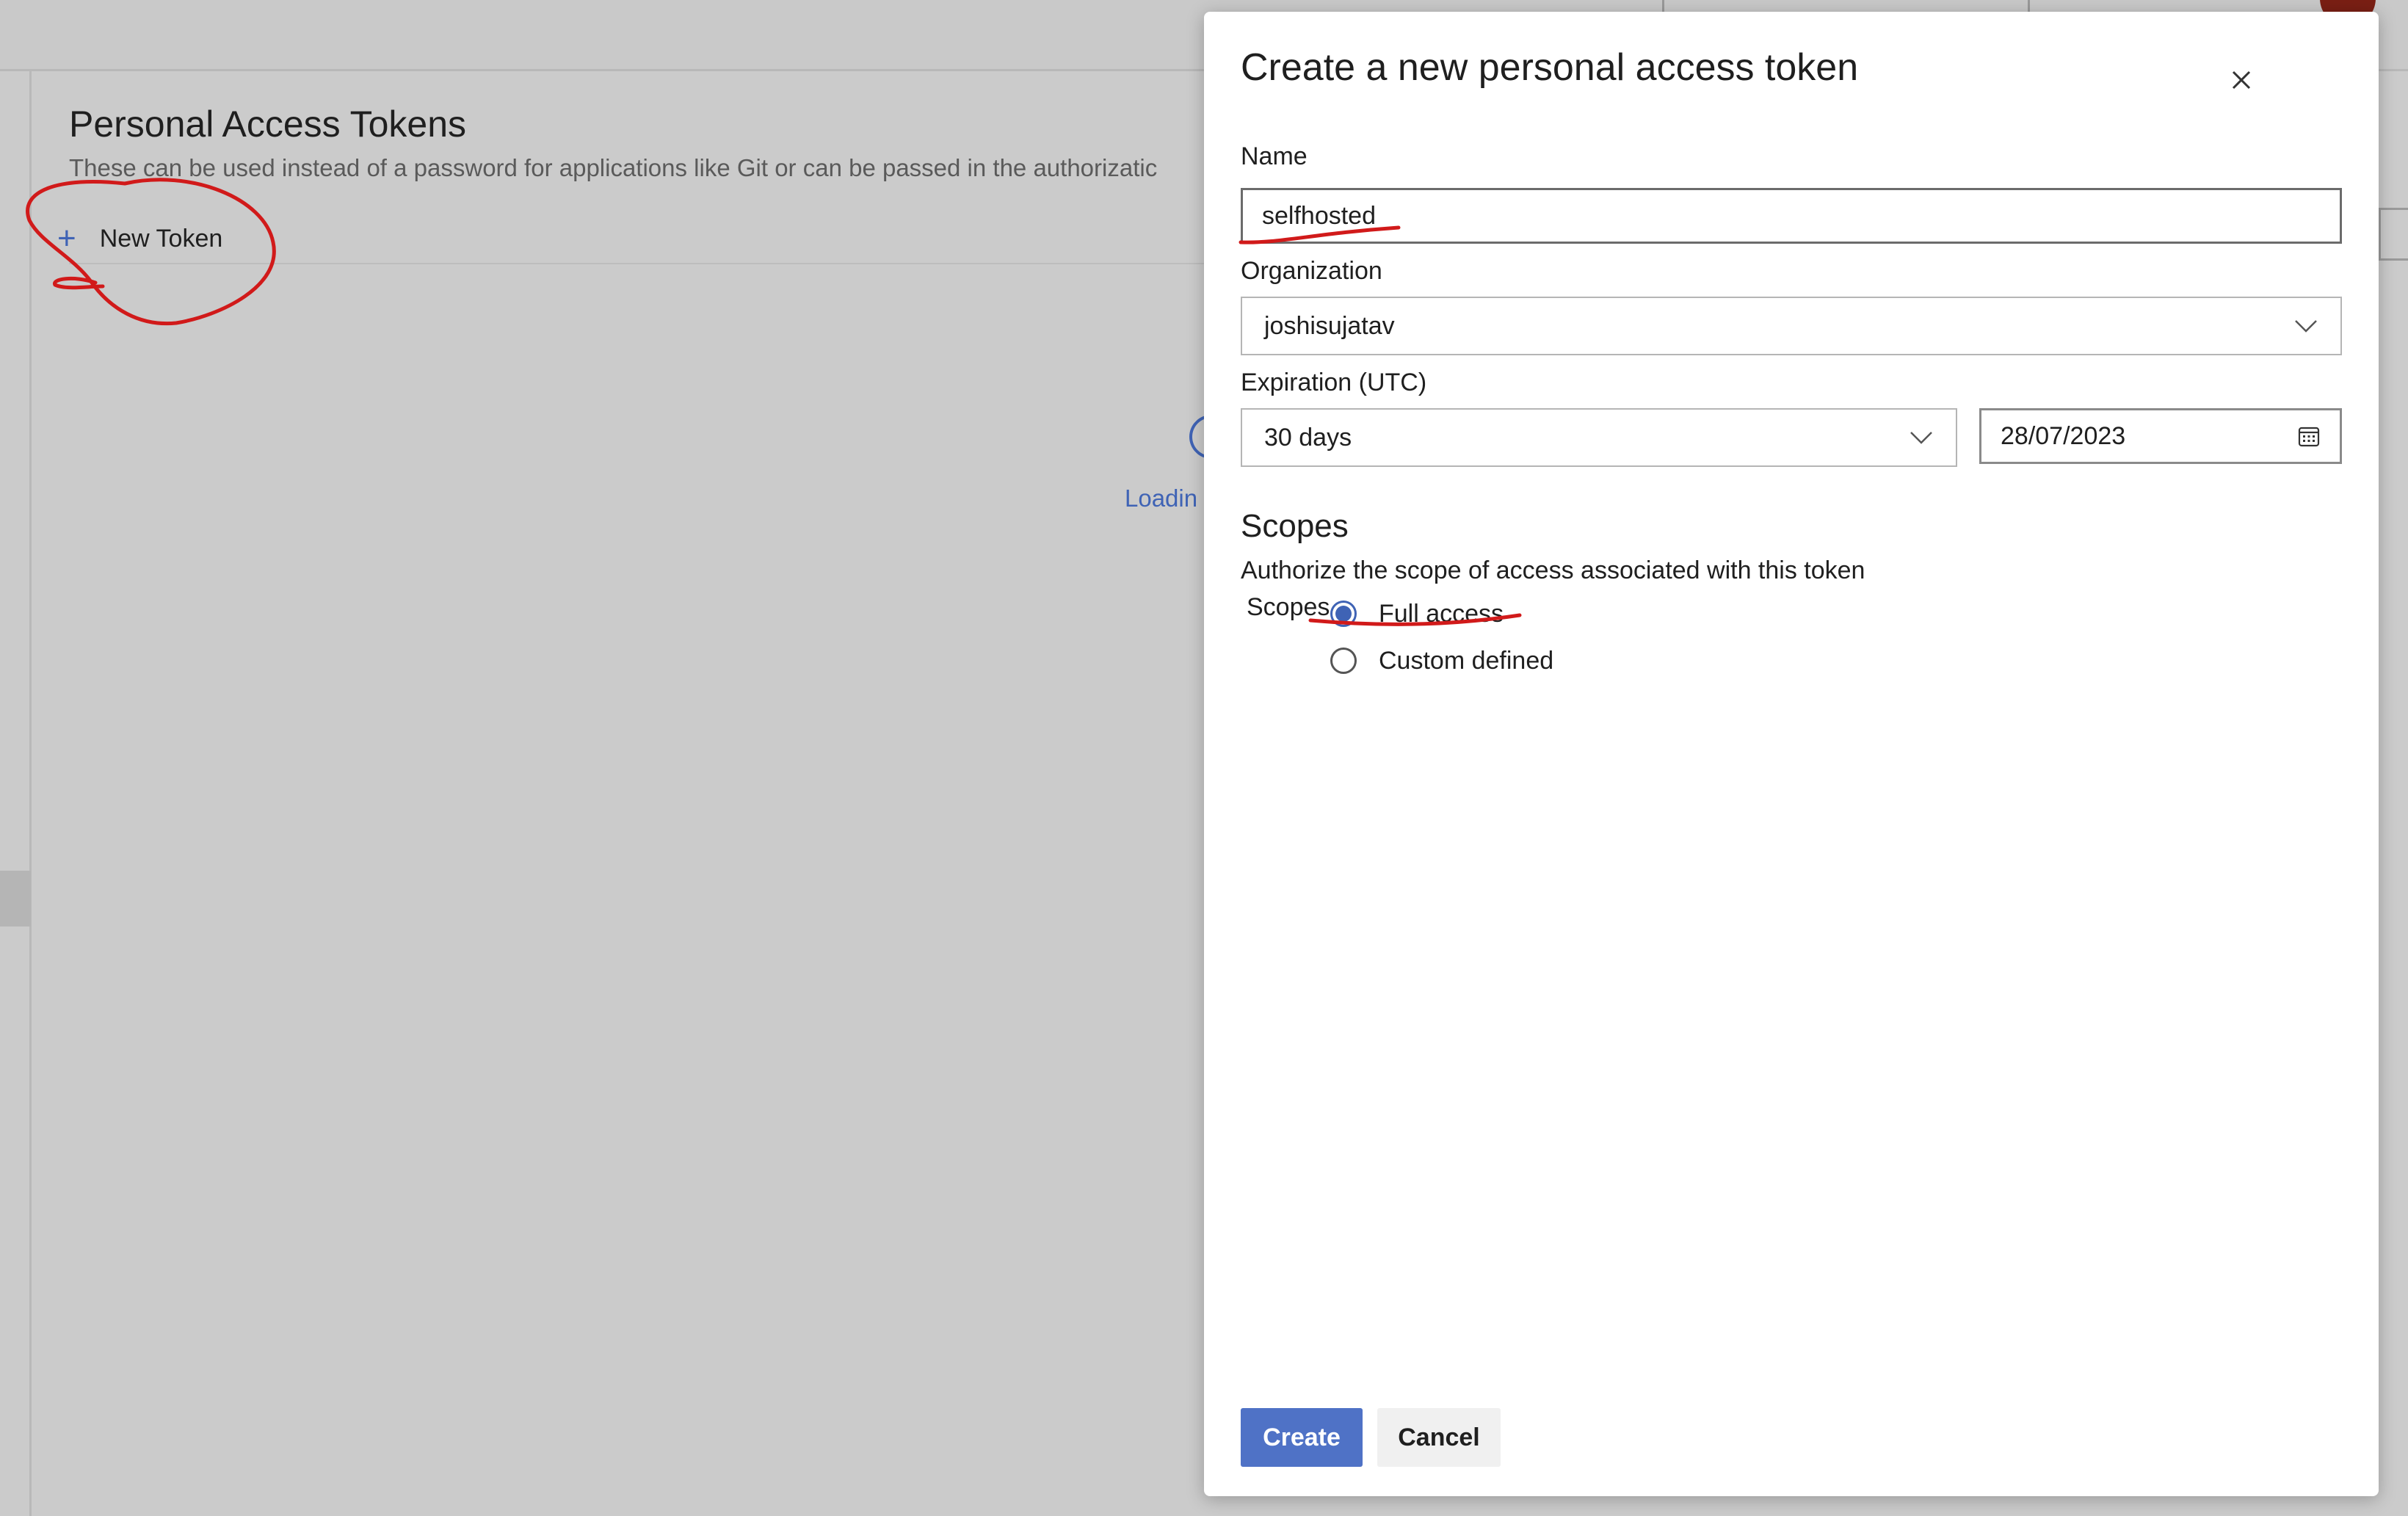 This screenshot has width=2408, height=1516. Describe the element at coordinates (1274, 156) in the screenshot. I see `name-label: Name` at that location.